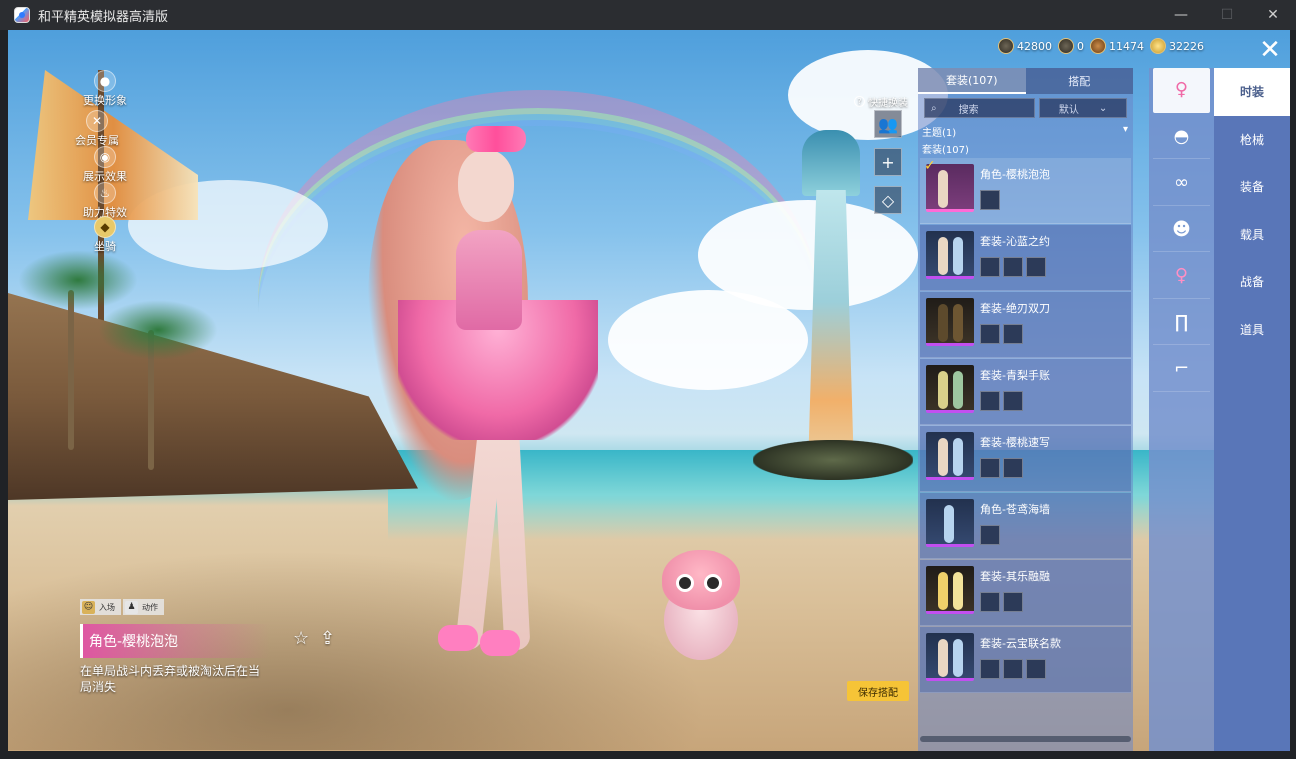 This screenshot has width=1296, height=759. Describe the element at coordinates (1068, 110) in the screenshot. I see `sort-label: 默认` at that location.